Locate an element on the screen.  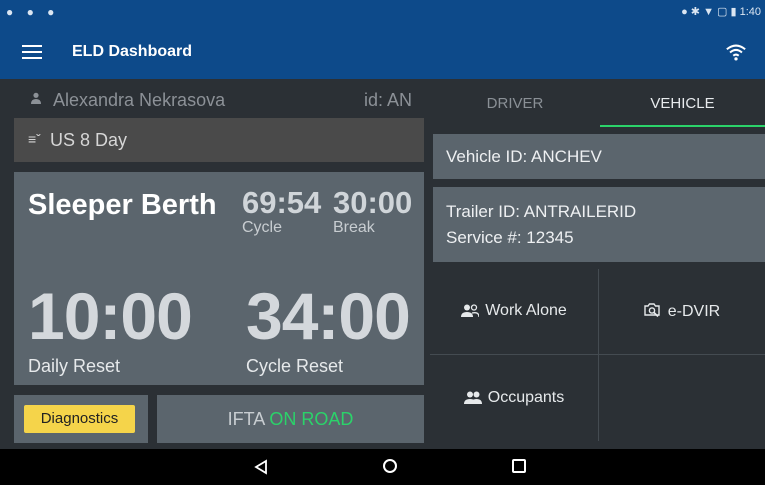
duty-status: Sleeper Berth is located at coordinates (122, 205).